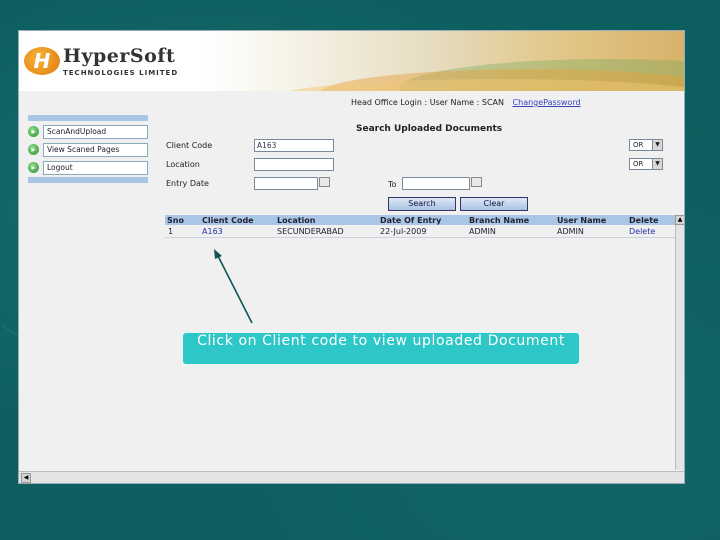 The image size is (720, 540). Describe the element at coordinates (499, 220) in the screenshot. I see `column-header-branch-name: Branch Name` at that location.